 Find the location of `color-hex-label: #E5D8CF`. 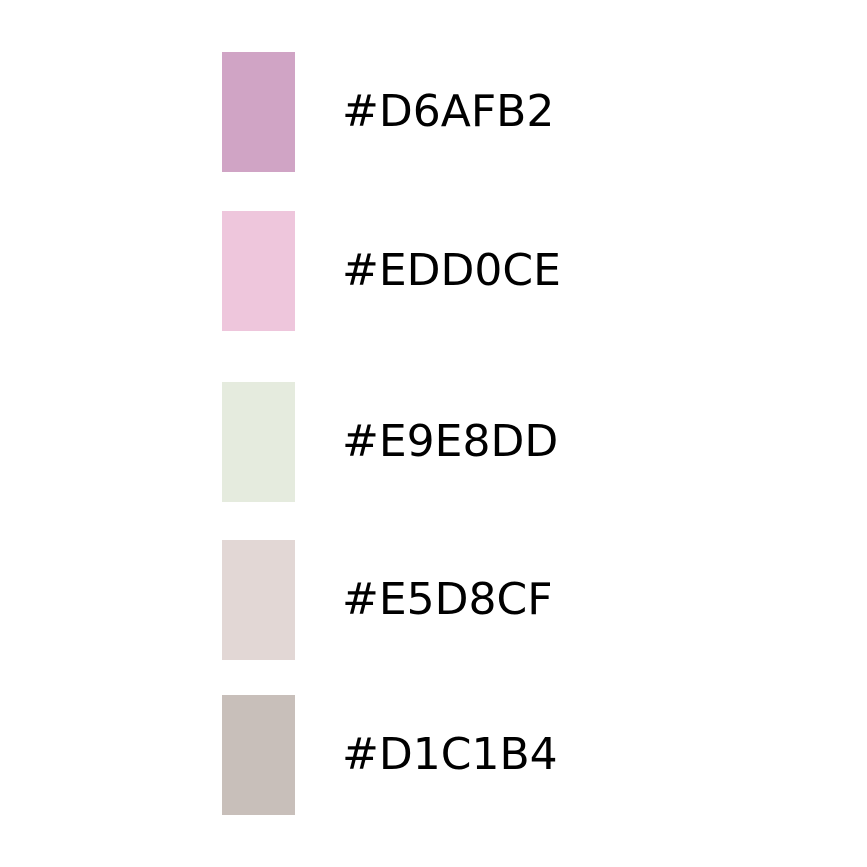

color-hex-label: #E5D8CF is located at coordinates (447, 599).